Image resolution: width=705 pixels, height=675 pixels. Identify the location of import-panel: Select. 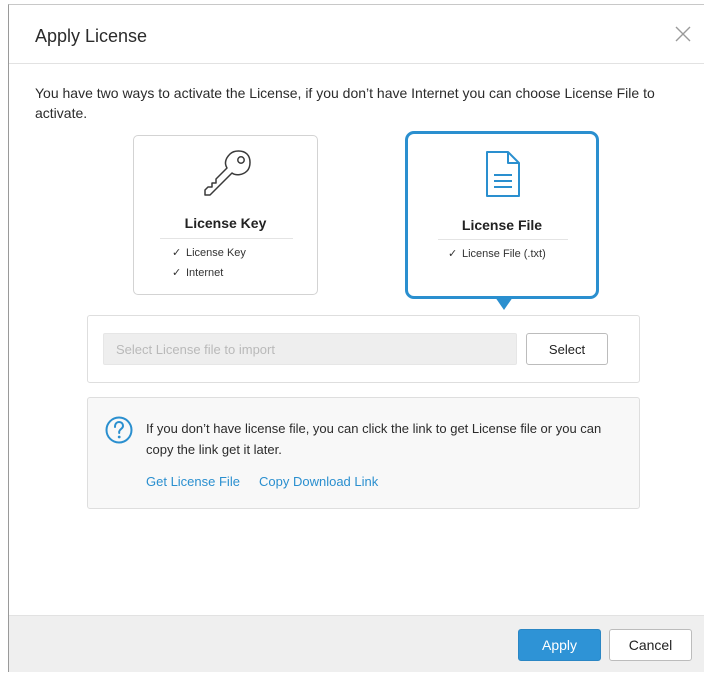
(363, 349).